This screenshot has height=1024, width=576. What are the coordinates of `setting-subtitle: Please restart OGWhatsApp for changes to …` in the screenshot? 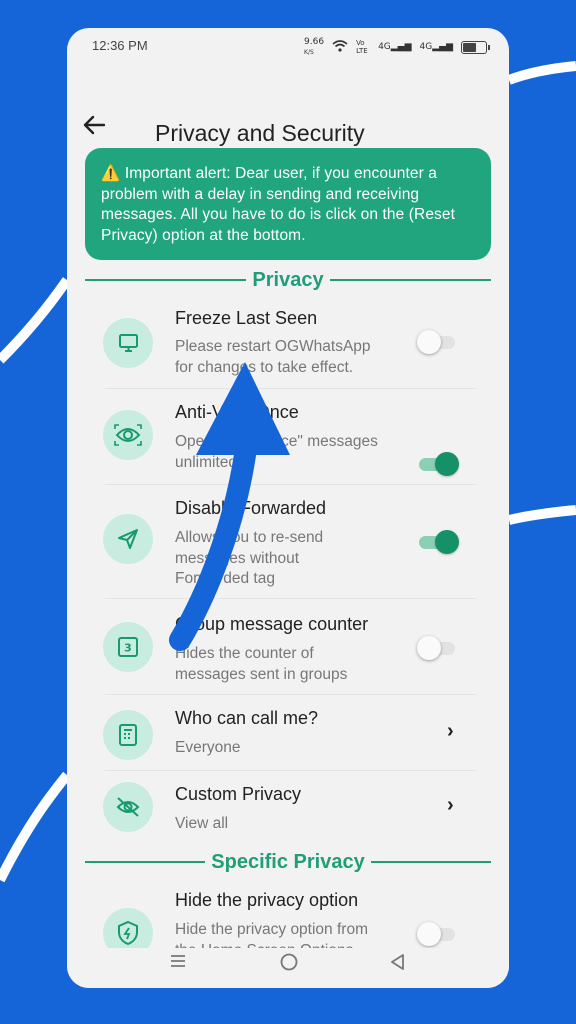 It's located at (273, 357).